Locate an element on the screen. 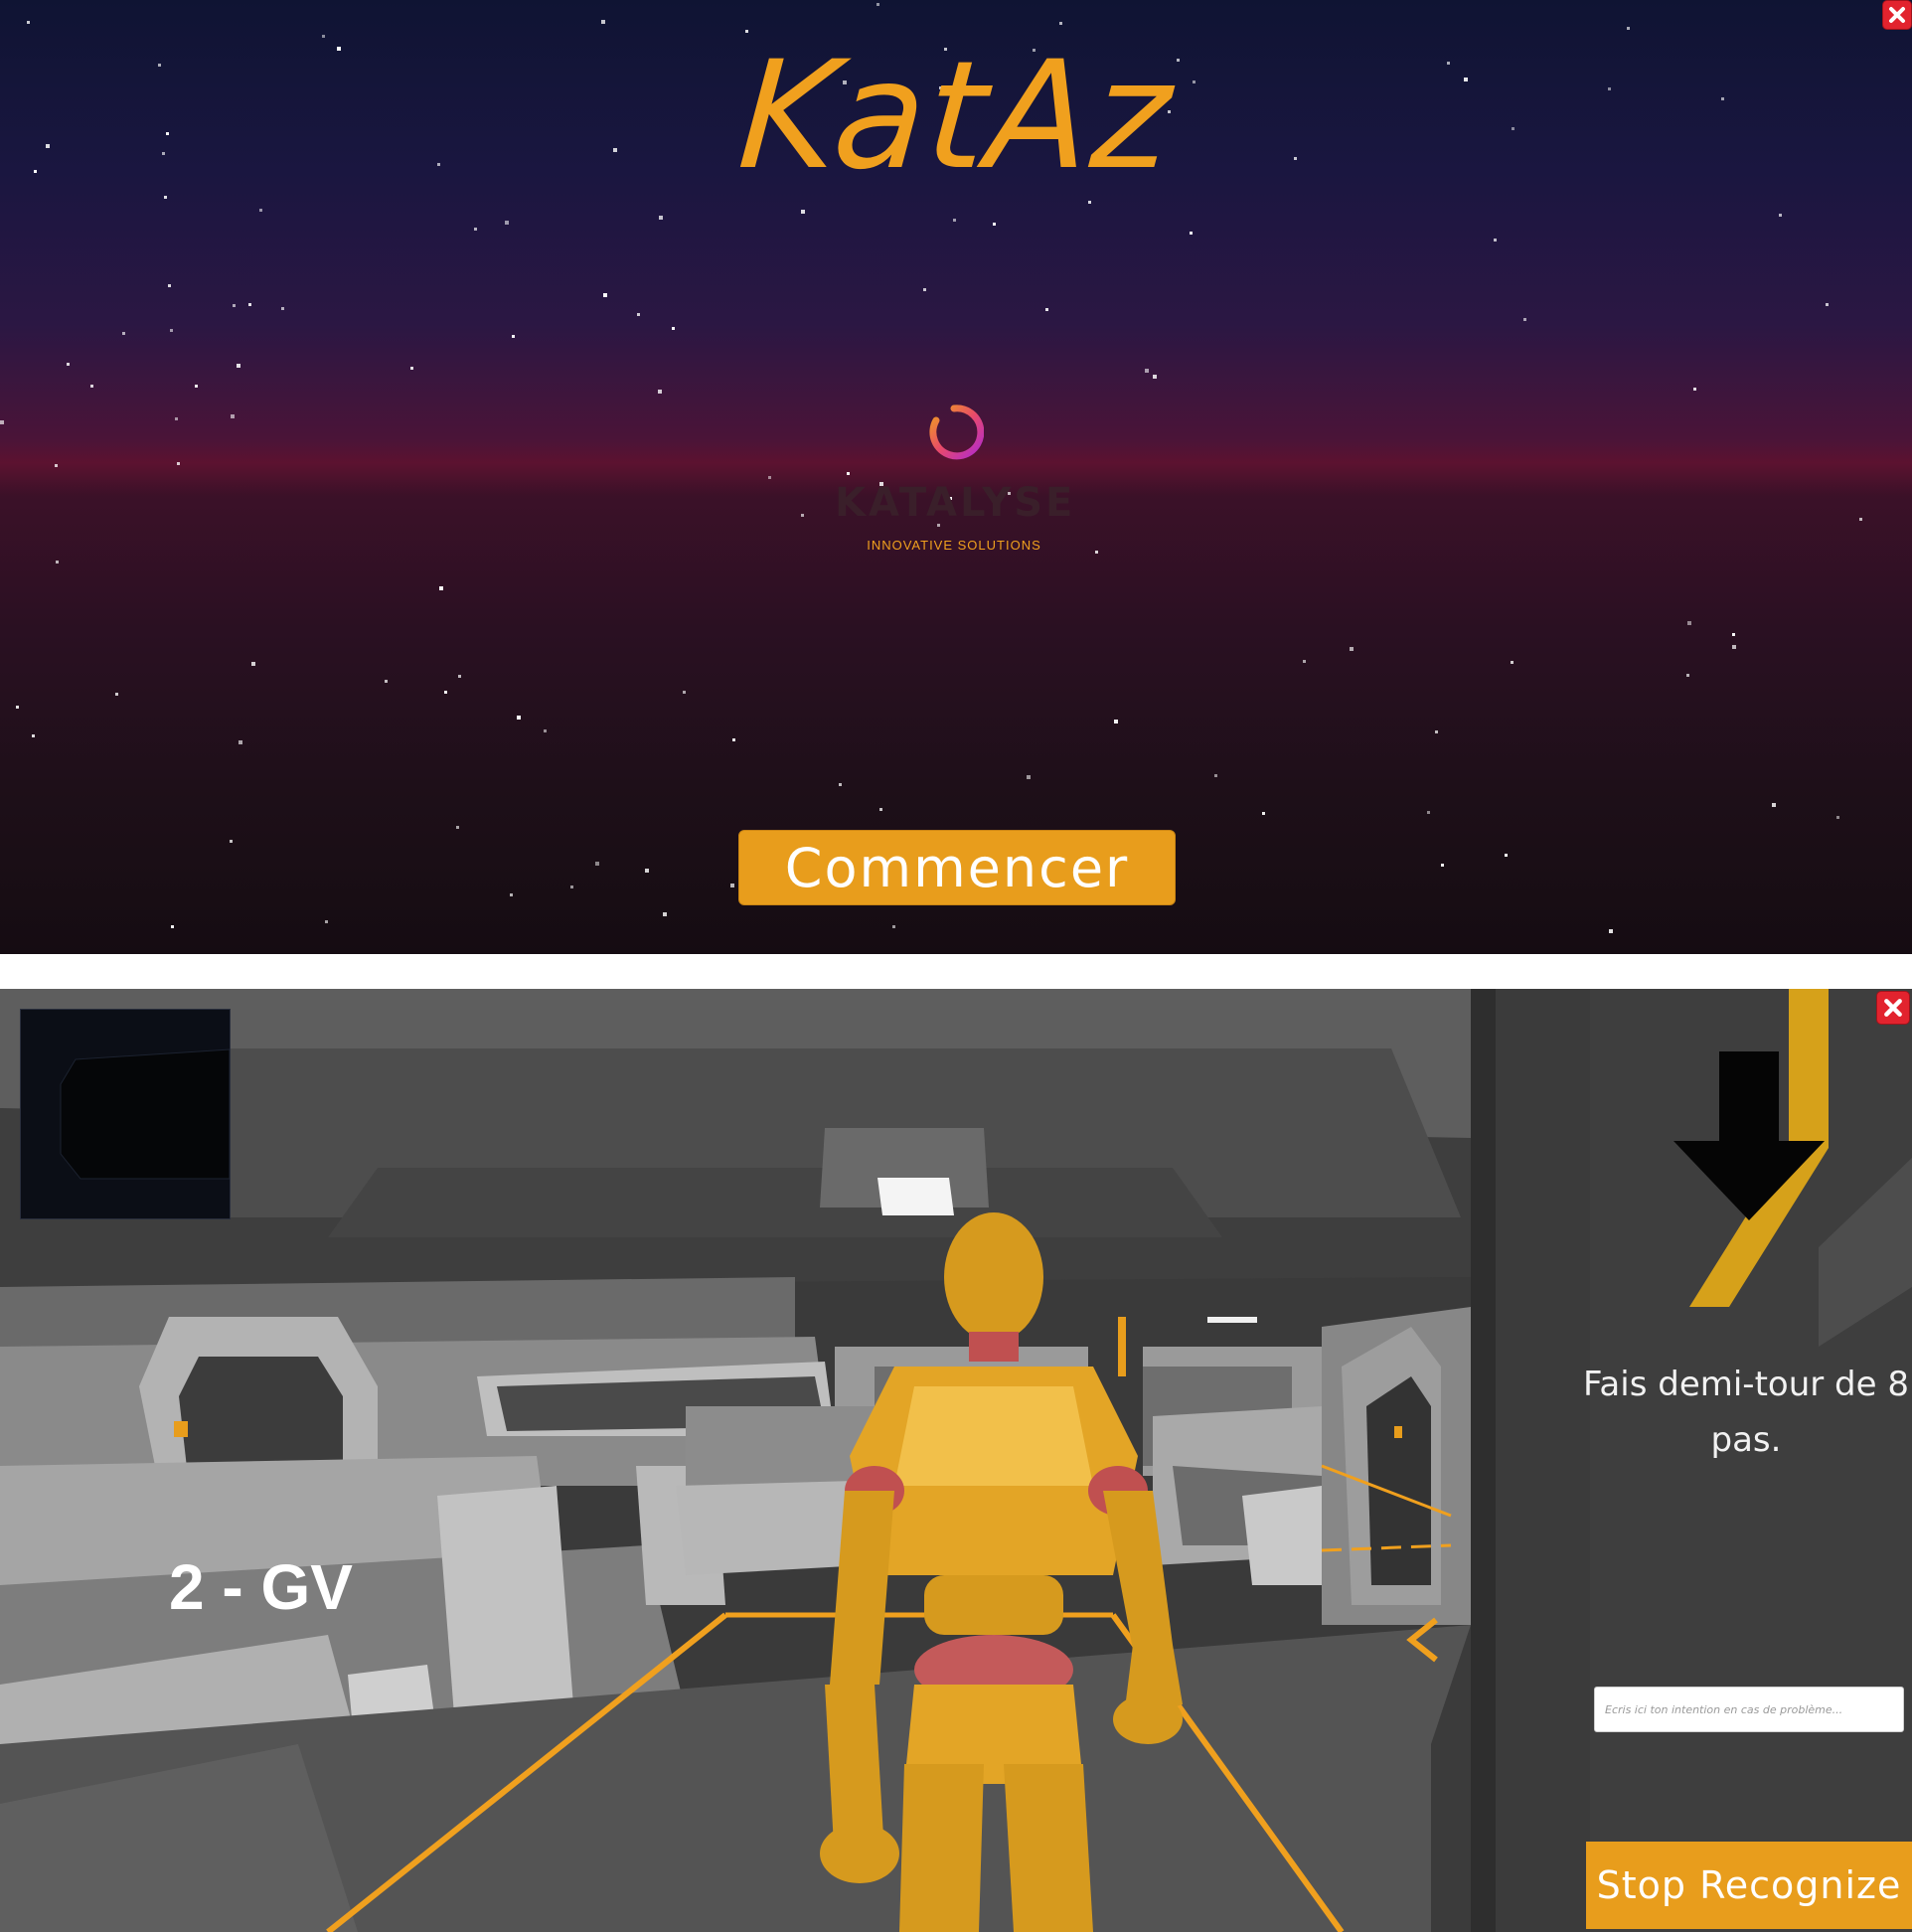 Image resolution: width=1912 pixels, height=1932 pixels. close-icon is located at coordinates (1897, 15).